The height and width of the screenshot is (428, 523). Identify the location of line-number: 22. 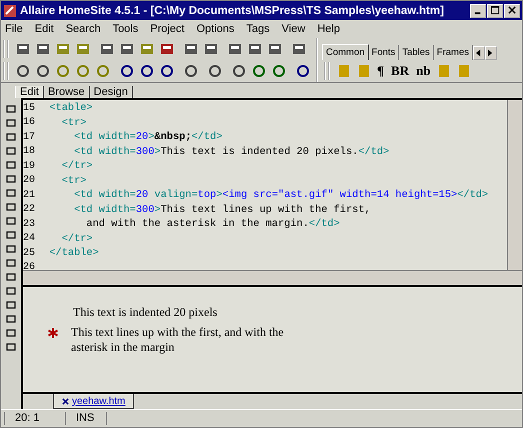
(29, 210).